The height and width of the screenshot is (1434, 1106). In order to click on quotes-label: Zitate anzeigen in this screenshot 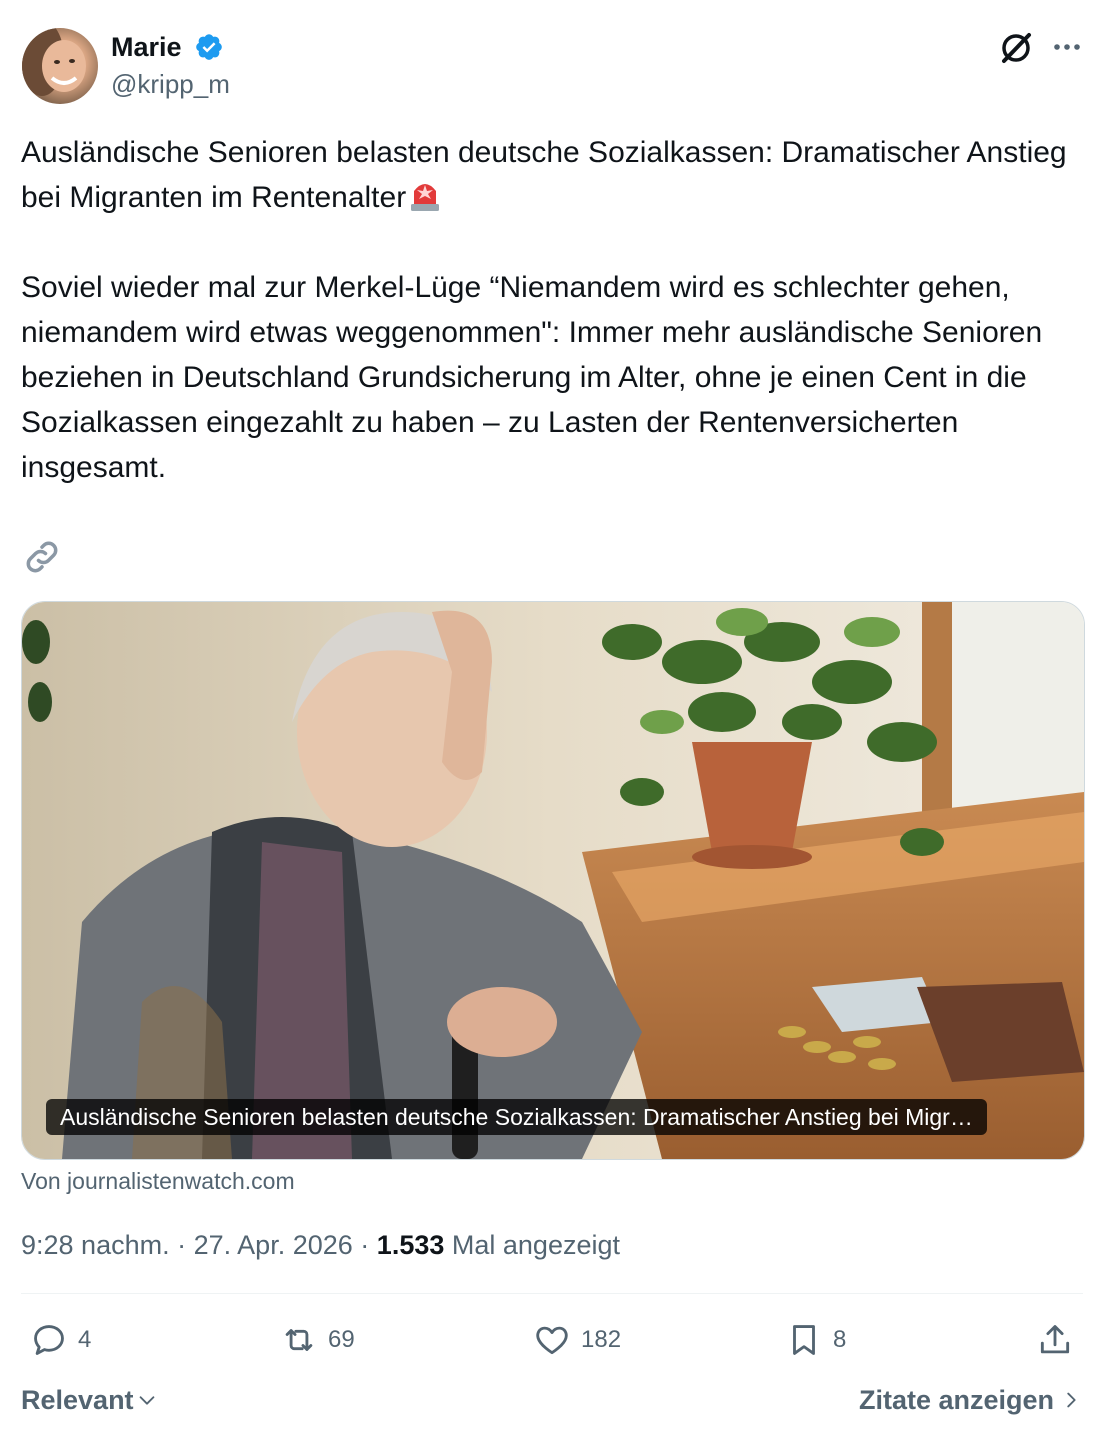, I will do `click(956, 1400)`.